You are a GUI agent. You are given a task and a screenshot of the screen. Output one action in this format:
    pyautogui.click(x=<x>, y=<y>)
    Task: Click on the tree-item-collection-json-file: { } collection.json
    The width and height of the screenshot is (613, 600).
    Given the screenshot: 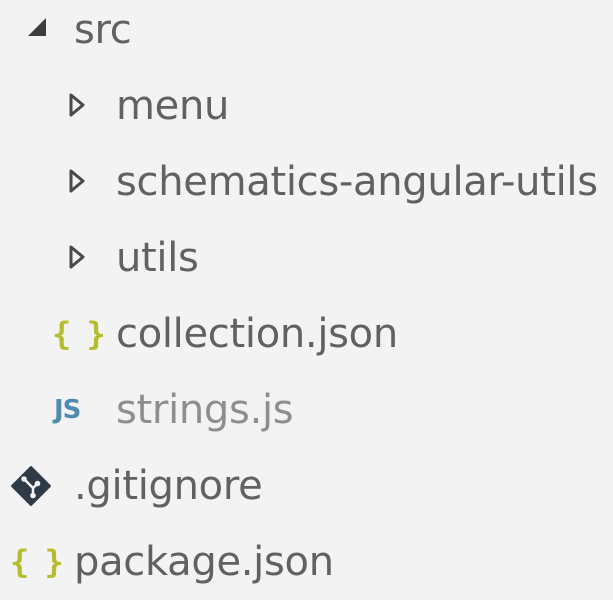 What is the action you would take?
    pyautogui.click(x=306, y=334)
    